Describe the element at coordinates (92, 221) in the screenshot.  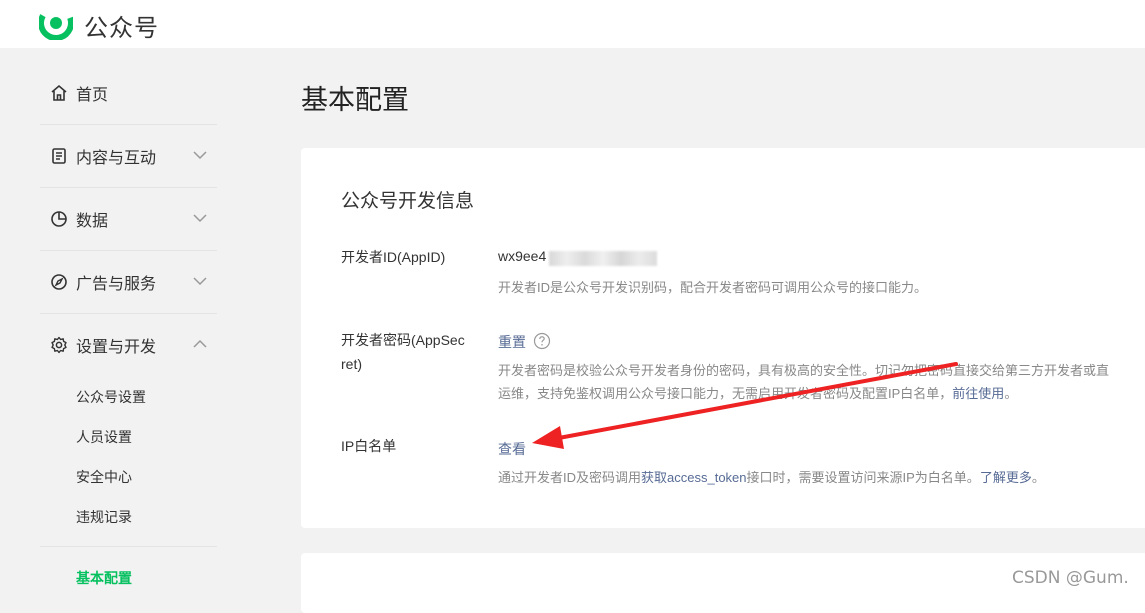
I see `sidebar-item-label: 数据` at that location.